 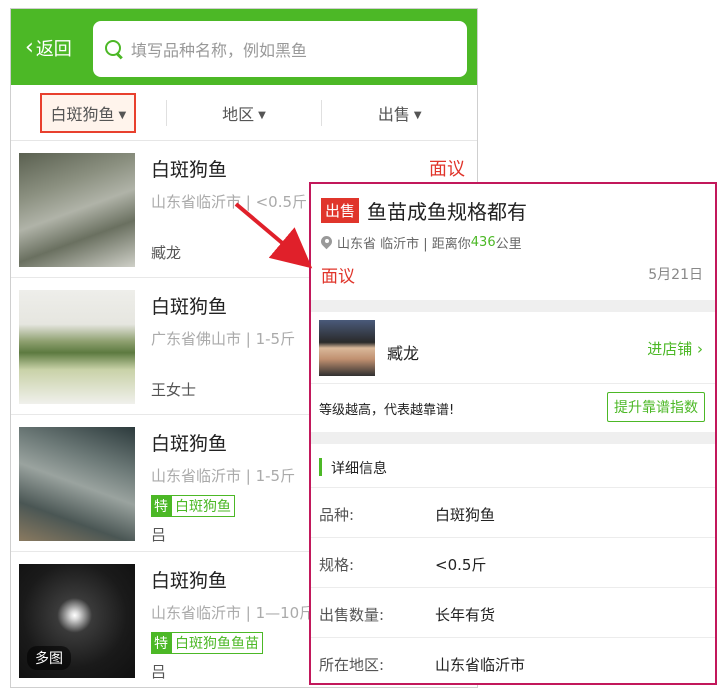 What do you see at coordinates (404, 244) in the screenshot?
I see `location-prefix: 山东省 临沂市 | 距离你` at bounding box center [404, 244].